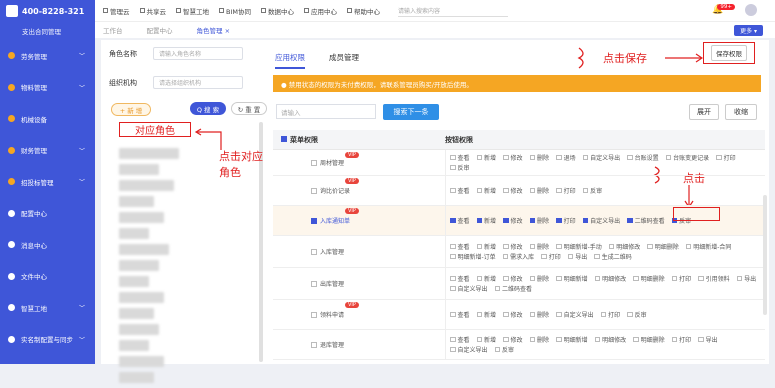 This screenshot has height=388, width=775. I want to click on permission-option: 明细修改, so click(610, 340).